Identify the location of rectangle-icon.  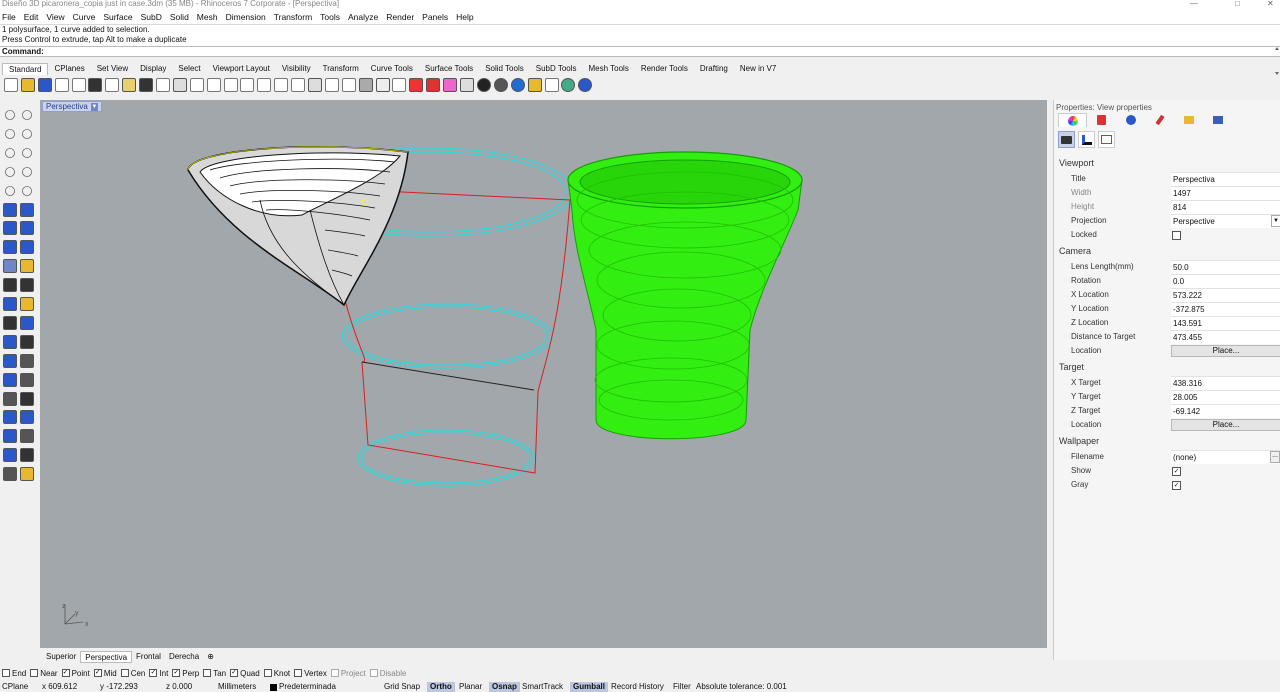
(27, 171).